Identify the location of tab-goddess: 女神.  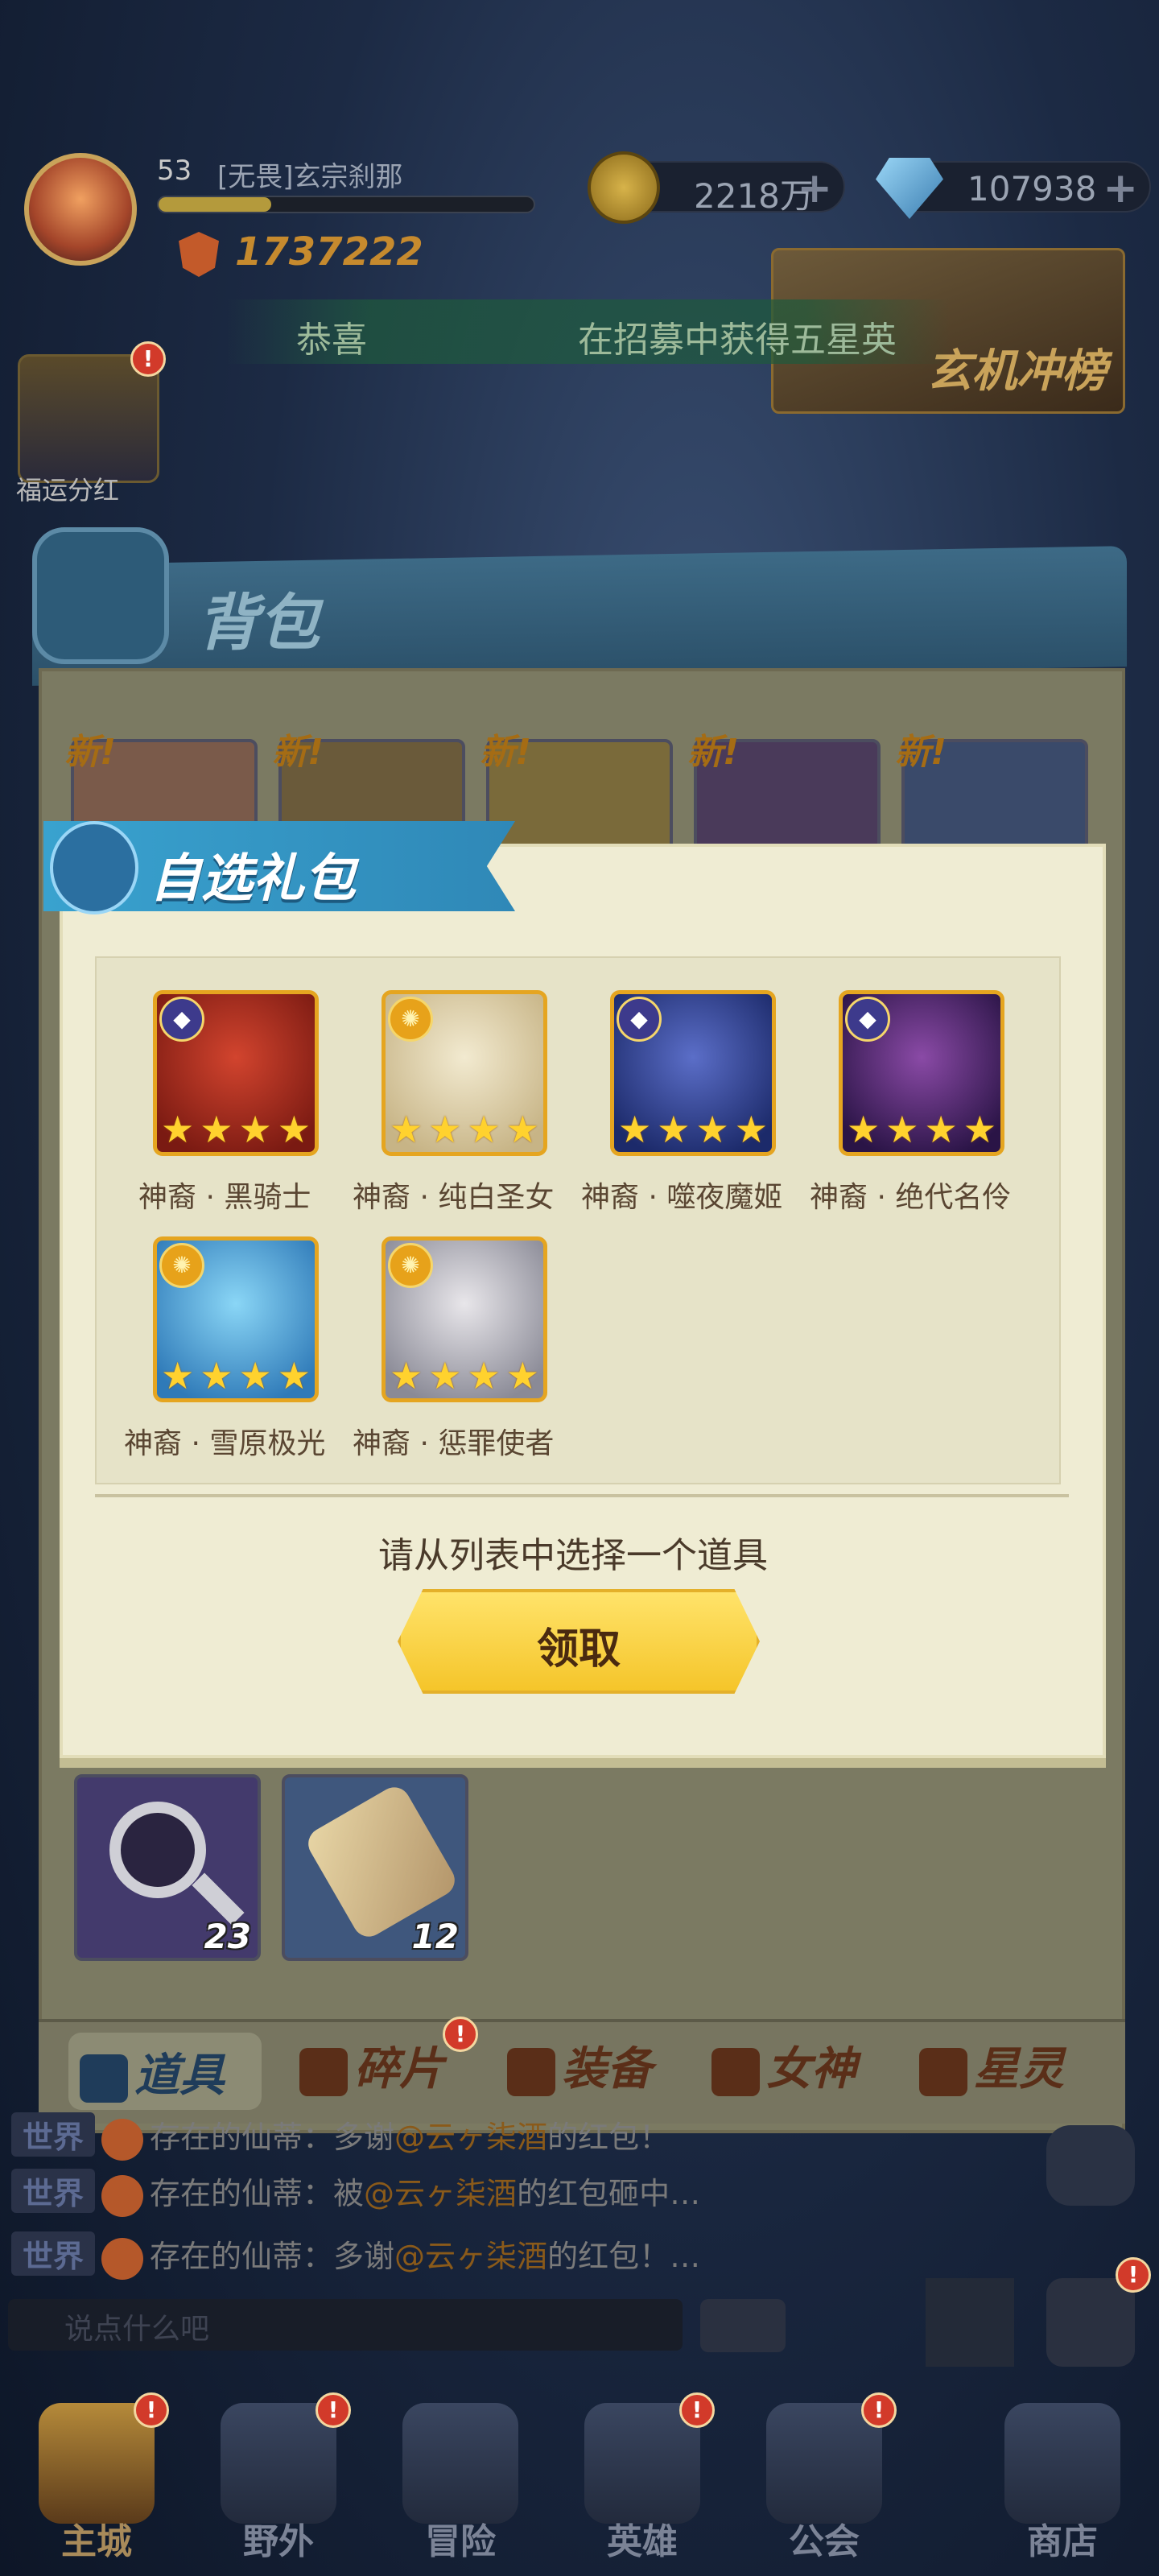
(783, 2071).